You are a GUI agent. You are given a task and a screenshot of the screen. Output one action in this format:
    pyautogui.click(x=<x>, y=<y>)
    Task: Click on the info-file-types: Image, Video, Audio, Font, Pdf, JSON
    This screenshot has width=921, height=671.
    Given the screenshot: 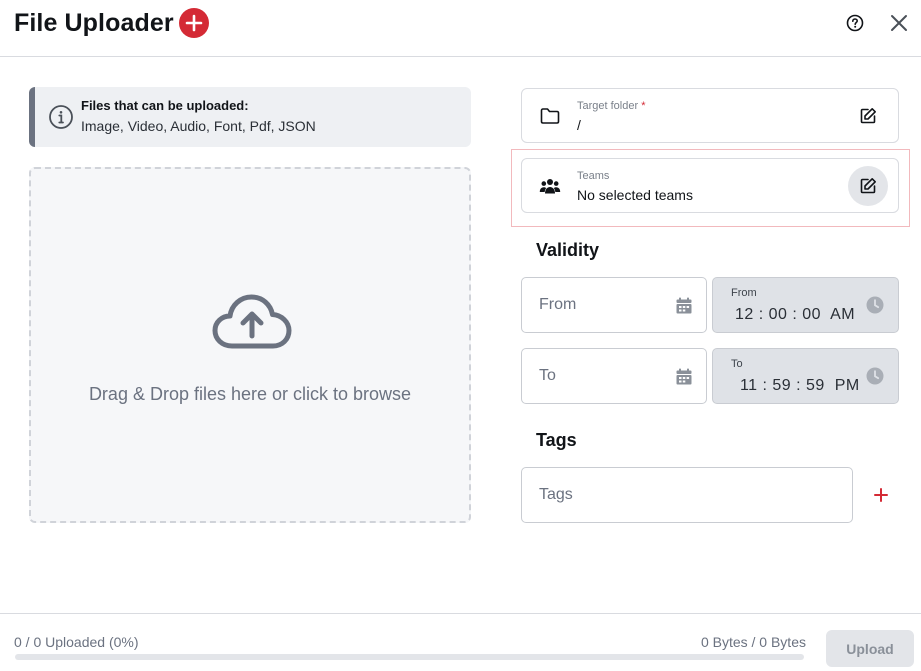 What is the action you would take?
    pyautogui.click(x=198, y=126)
    